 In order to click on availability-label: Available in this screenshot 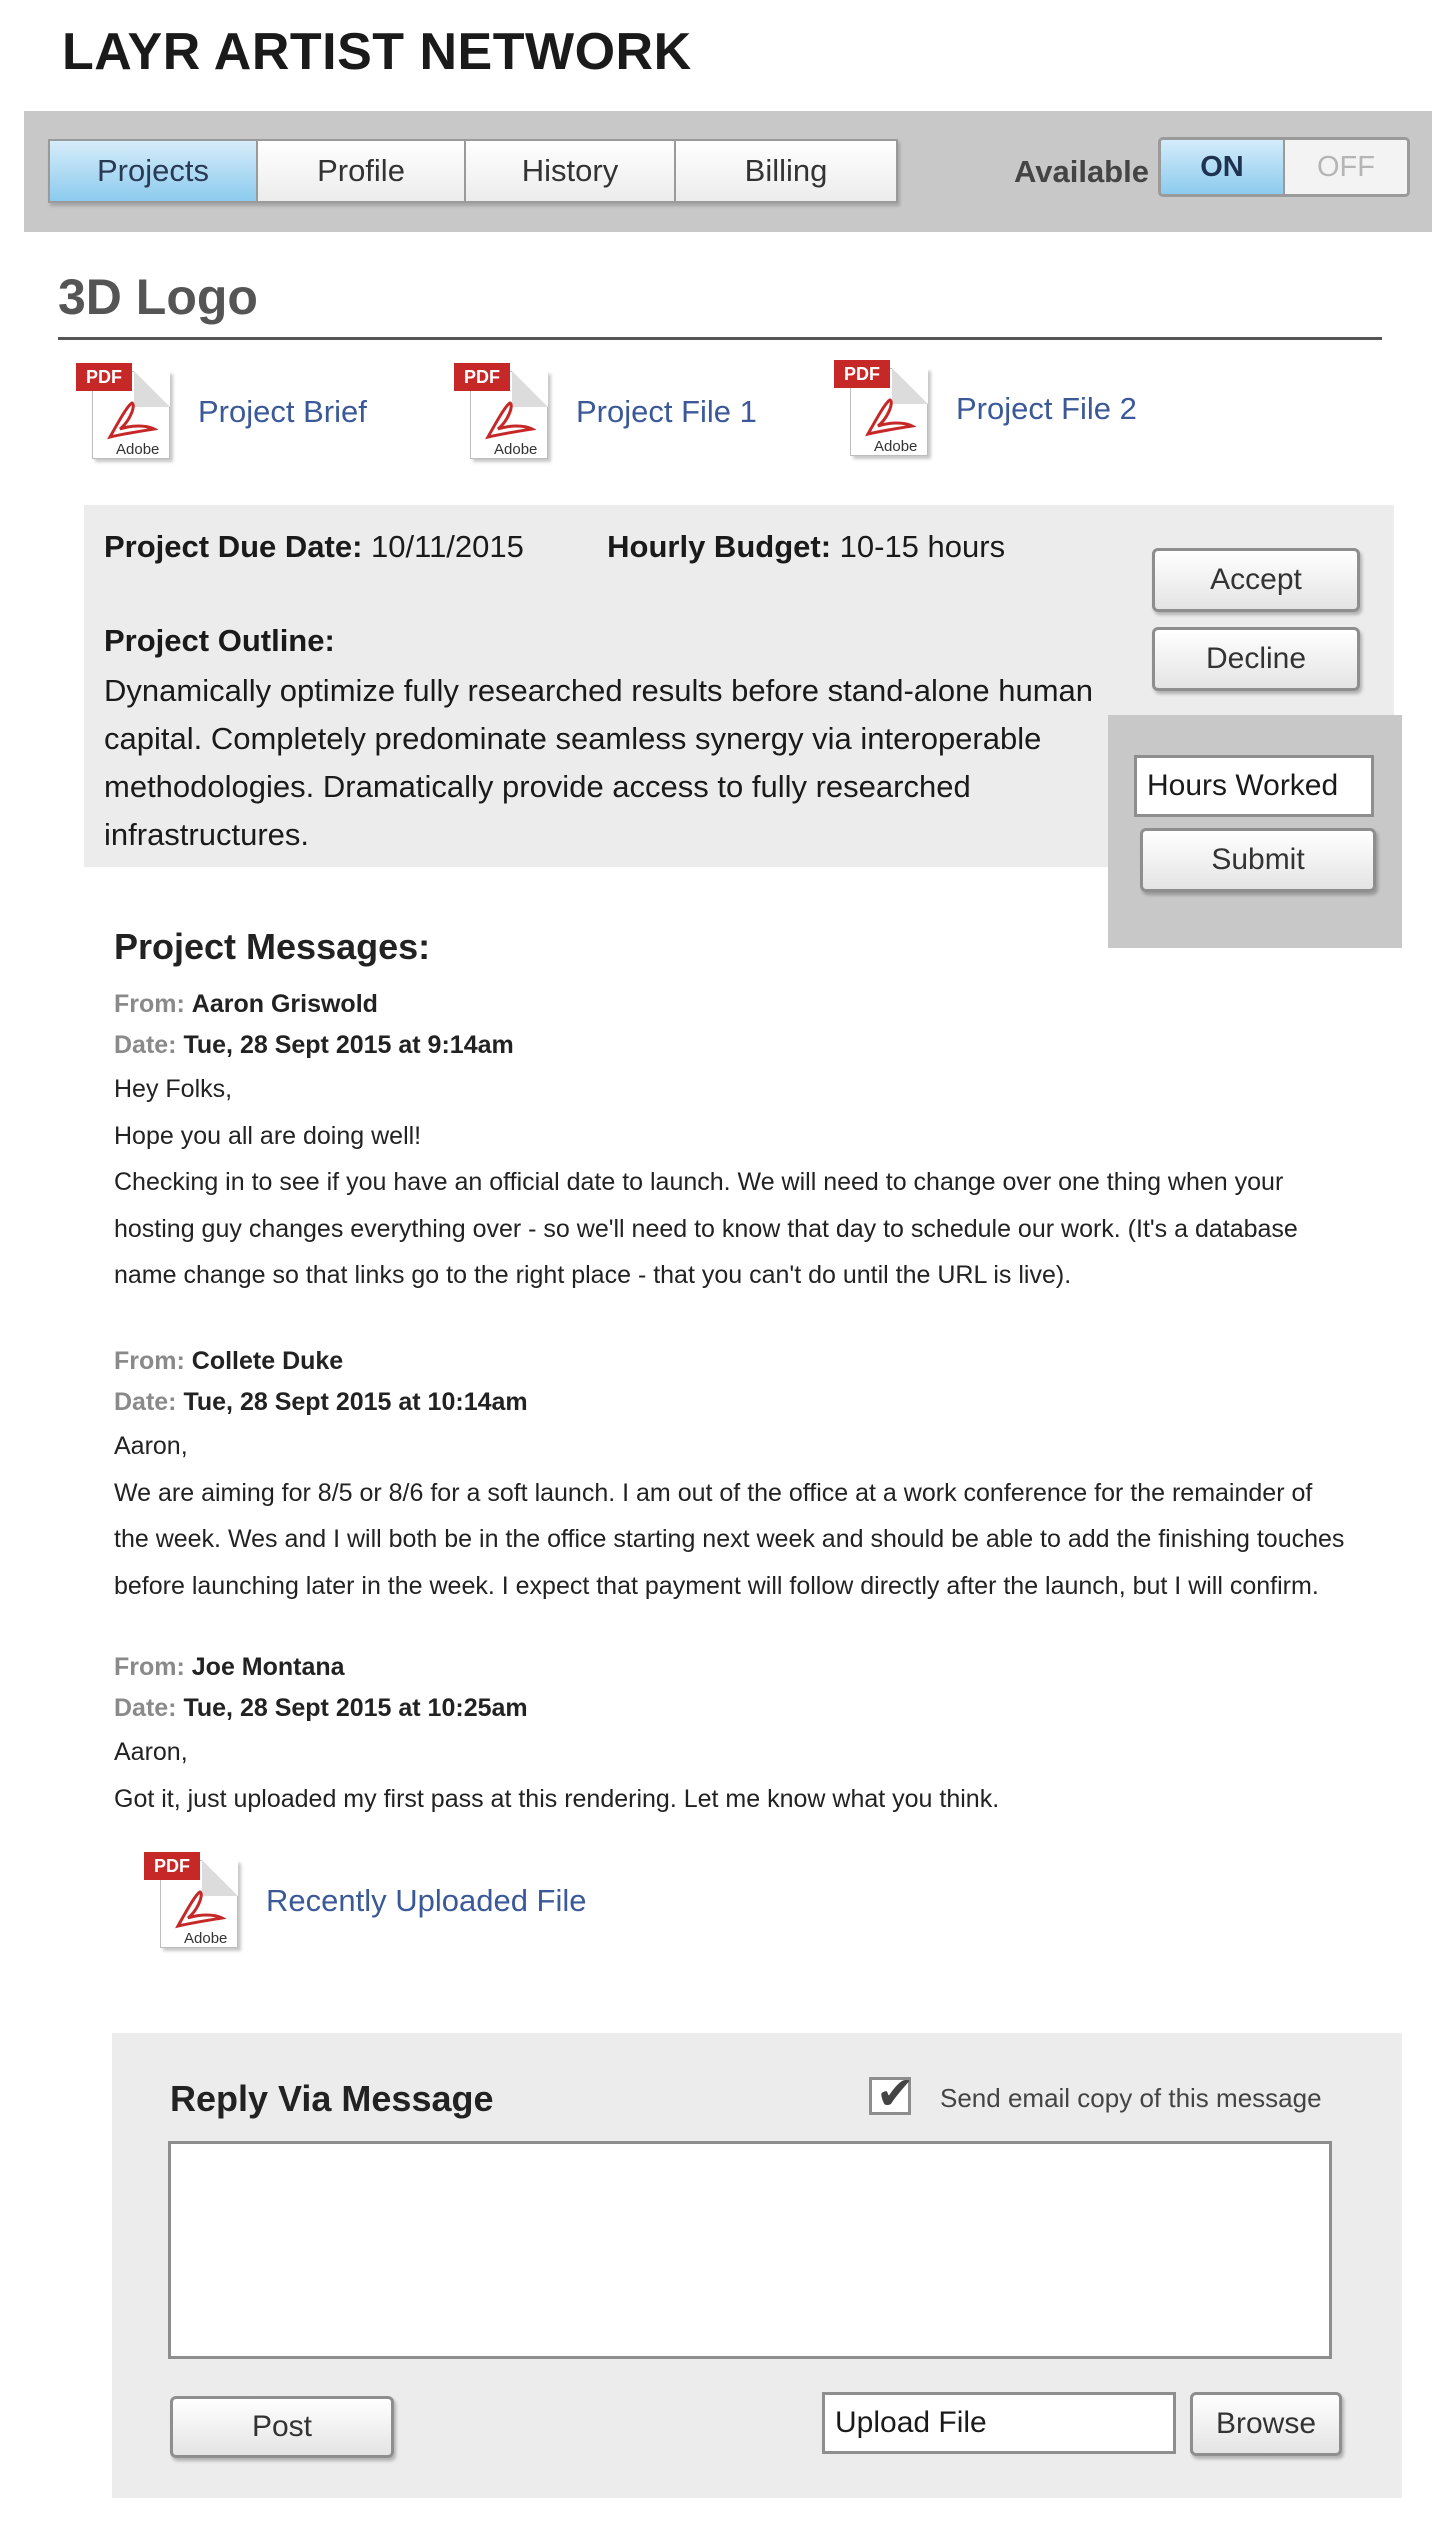, I will do `click(1081, 171)`.